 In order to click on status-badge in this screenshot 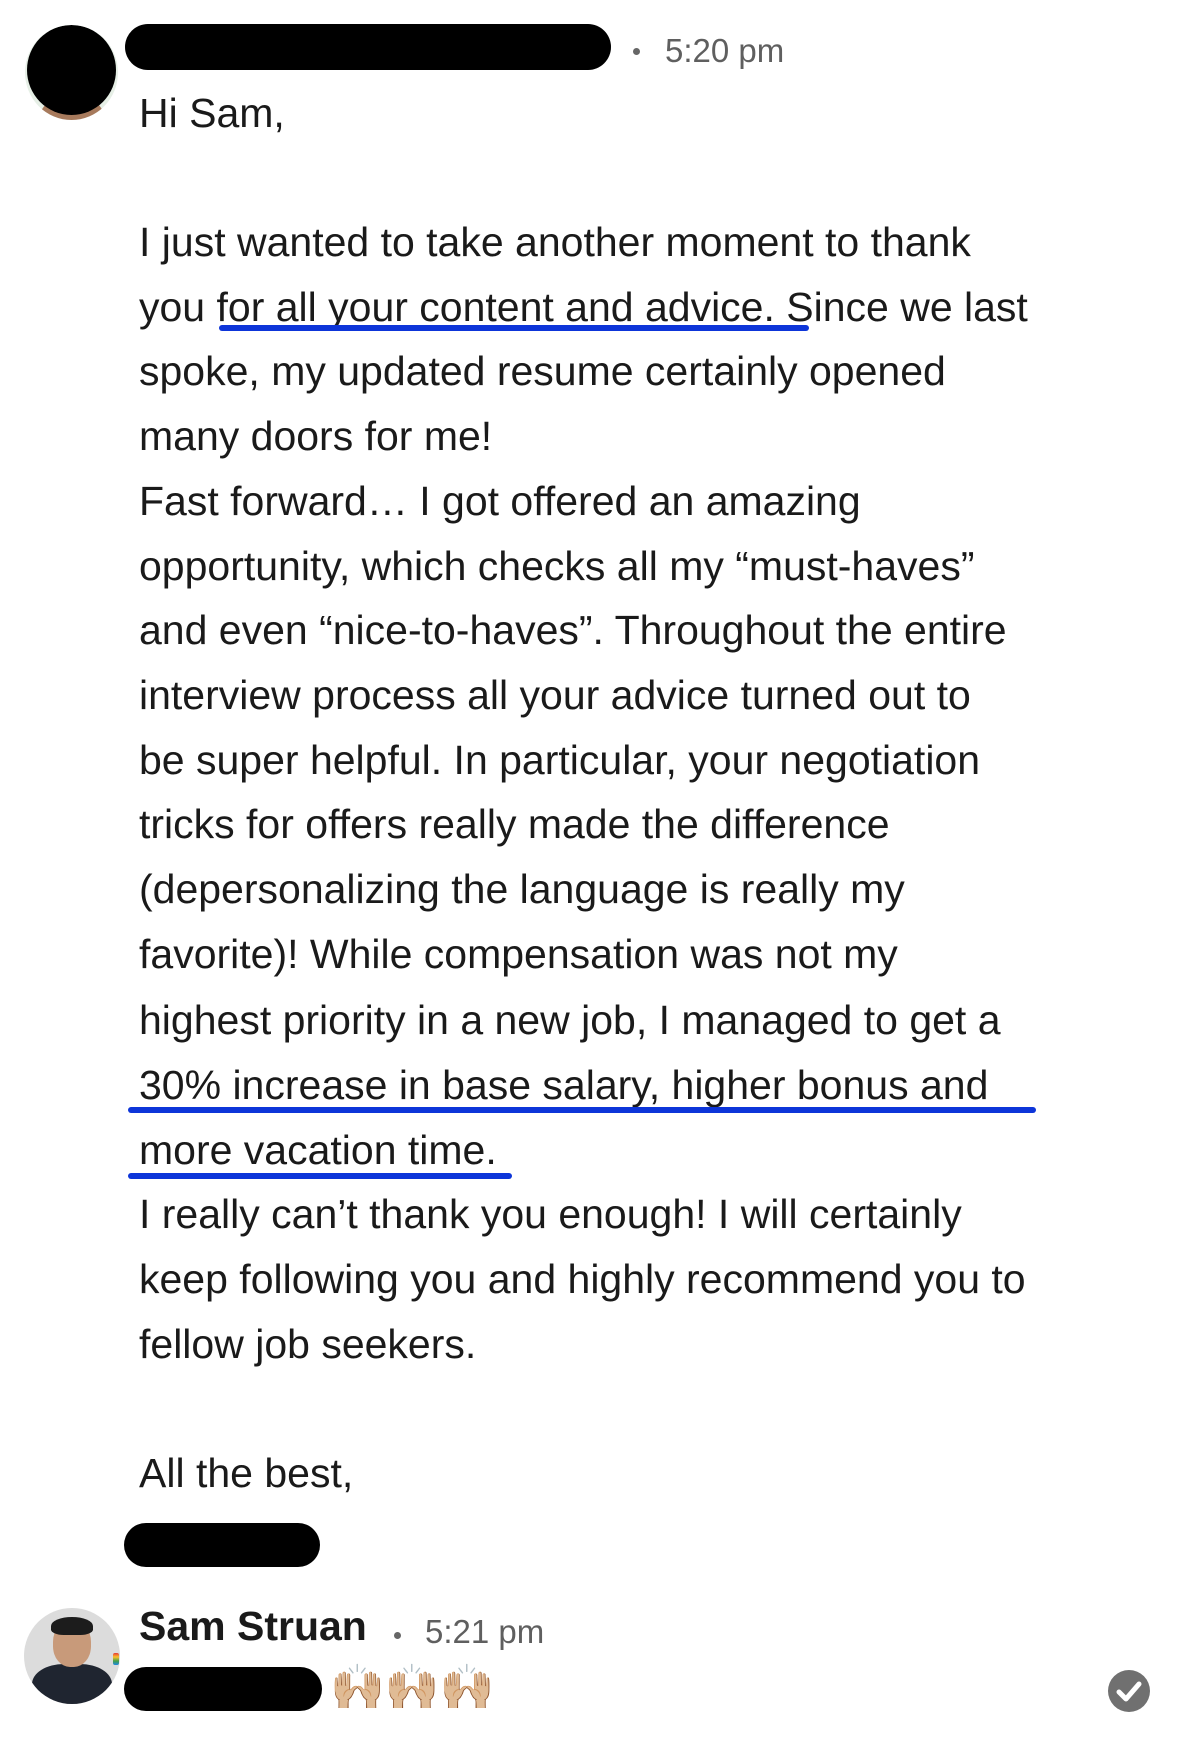, I will do `click(116, 1659)`.